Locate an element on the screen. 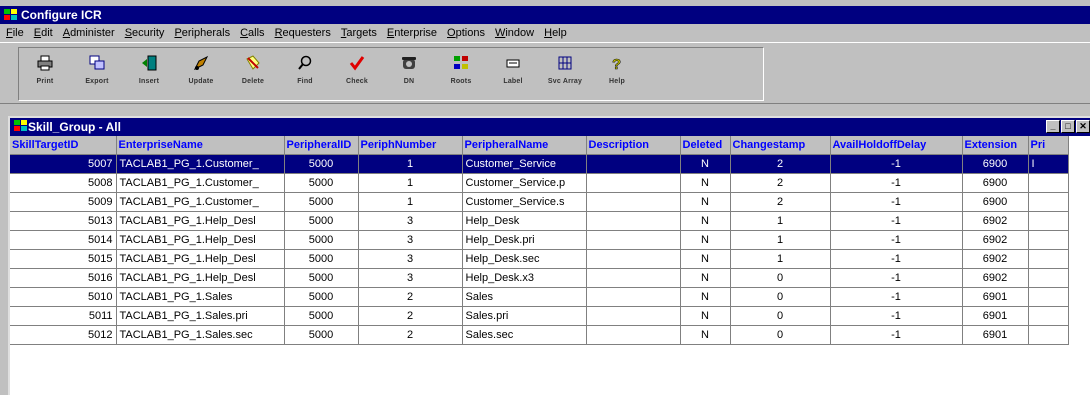  col-enterprisename-header: EnterpriseName is located at coordinates (200, 145).